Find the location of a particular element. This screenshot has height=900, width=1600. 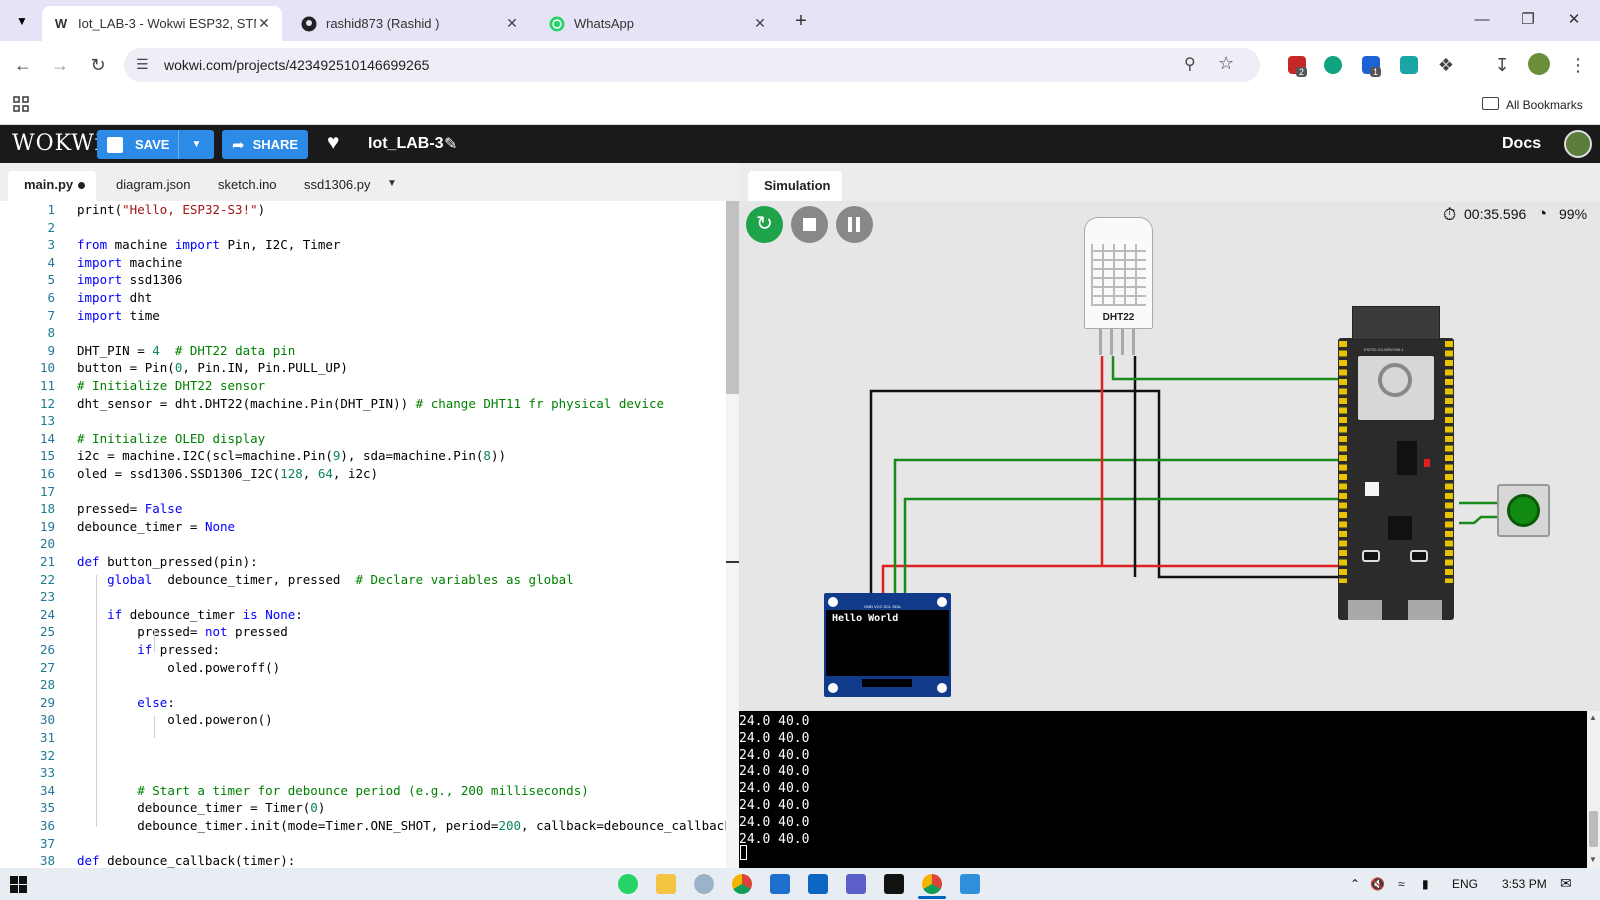

new-tab-icon: + is located at coordinates (801, 21).